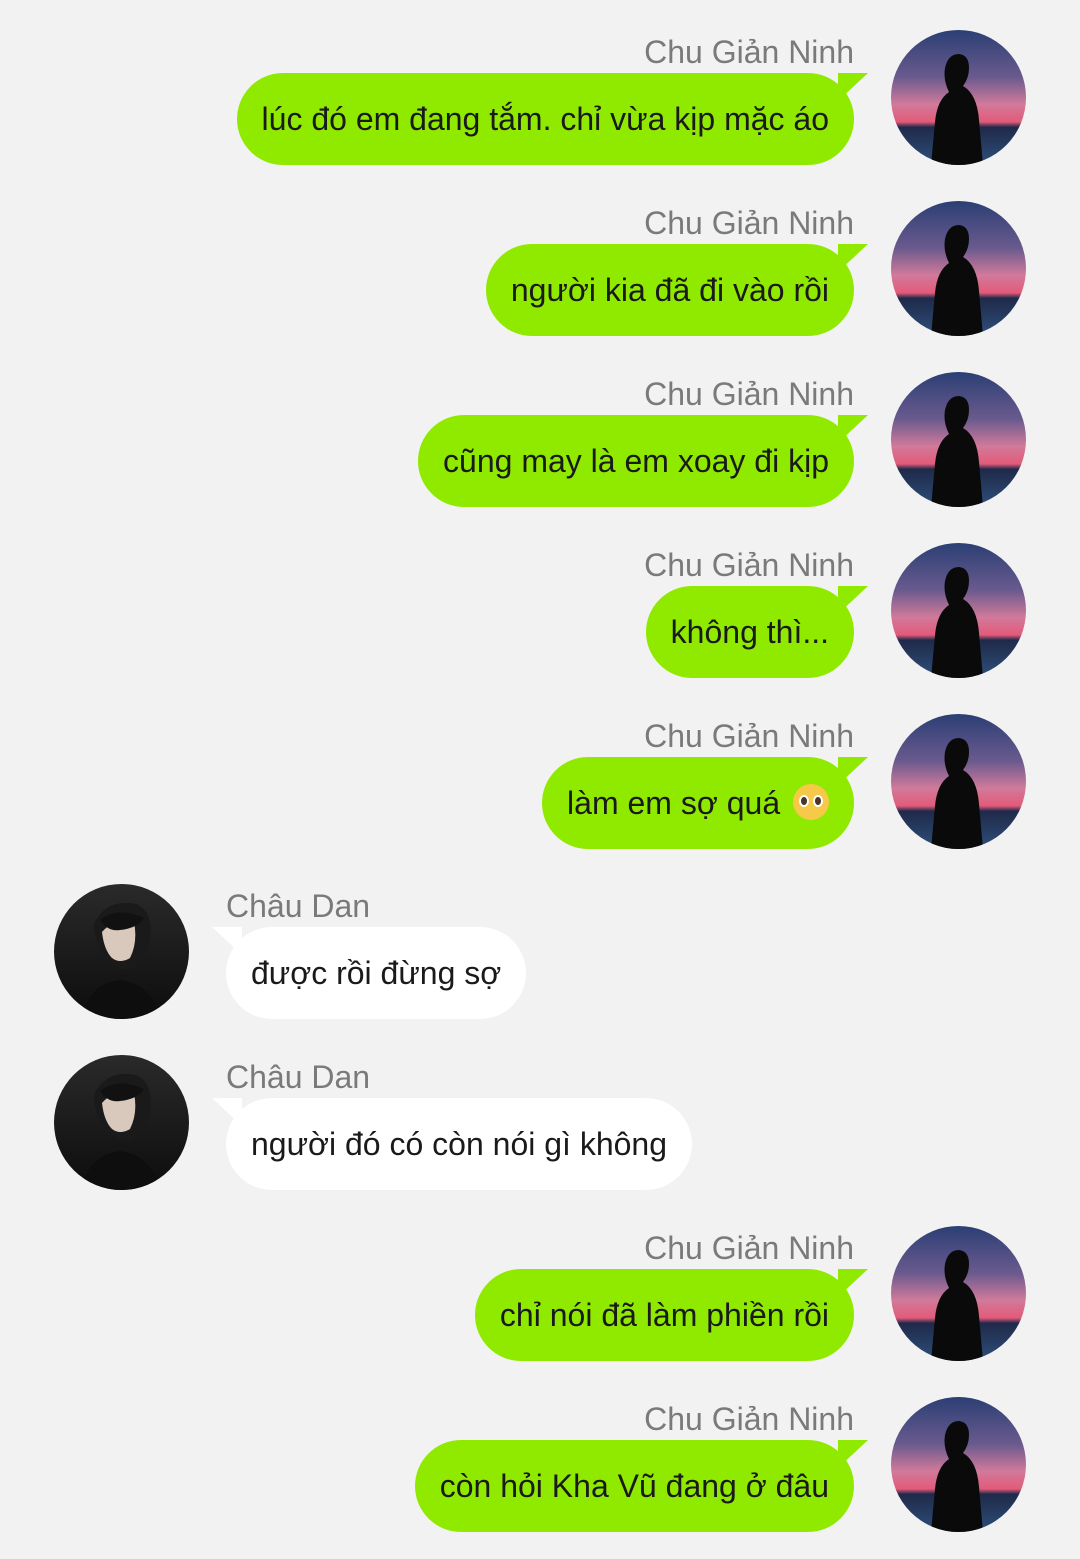  What do you see at coordinates (540, 964) in the screenshot?
I see `message-row: Châu Dan được rồi đừng sợ` at bounding box center [540, 964].